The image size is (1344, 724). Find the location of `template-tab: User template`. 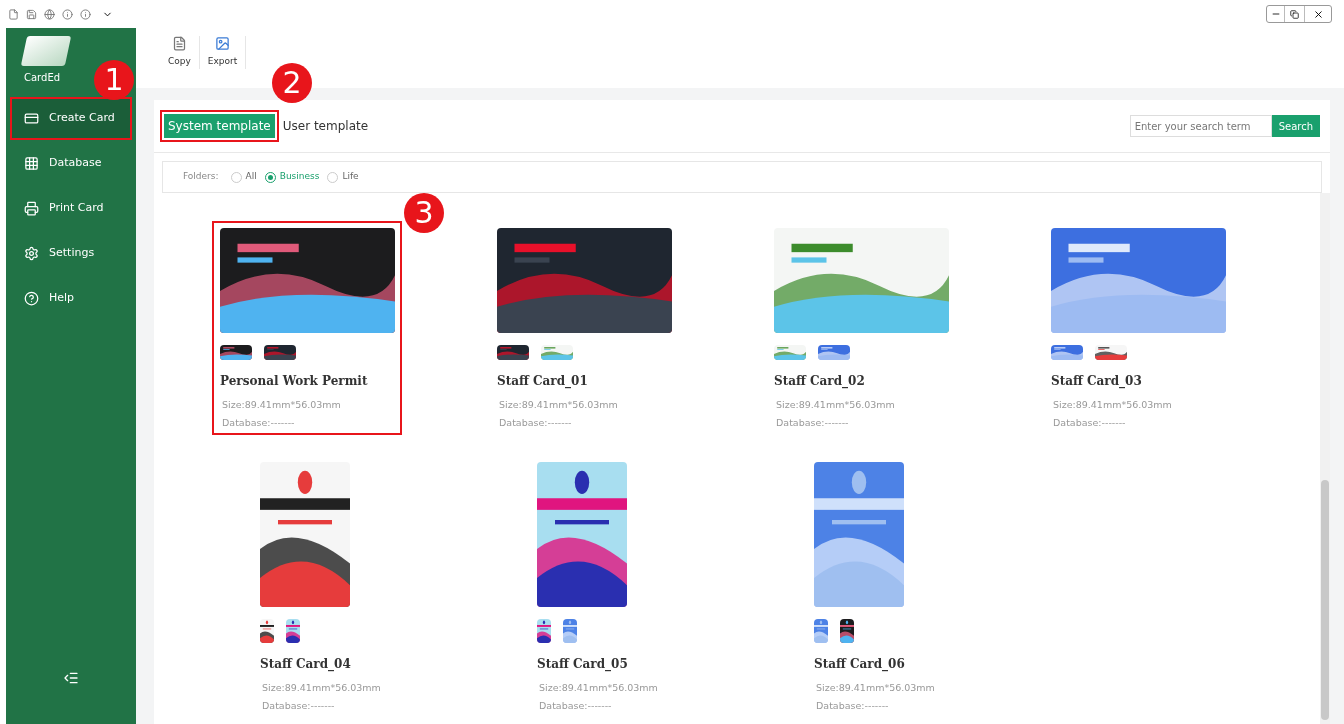

template-tab: User template is located at coordinates (325, 126).